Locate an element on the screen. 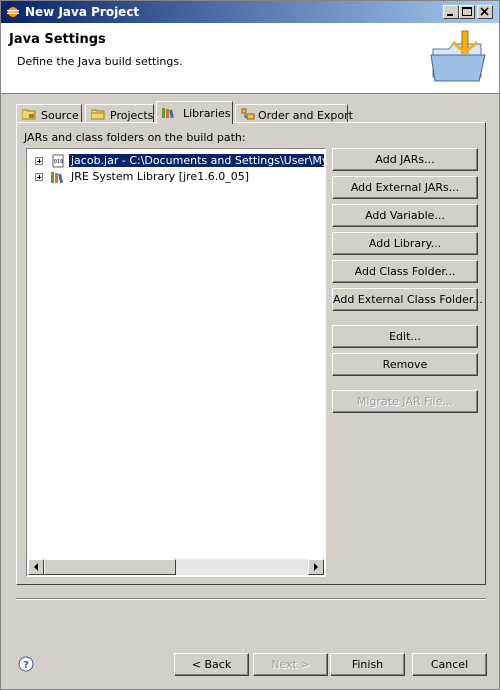 Image resolution: width=500 pixels, height=690 pixels. close-icon is located at coordinates (484, 11).